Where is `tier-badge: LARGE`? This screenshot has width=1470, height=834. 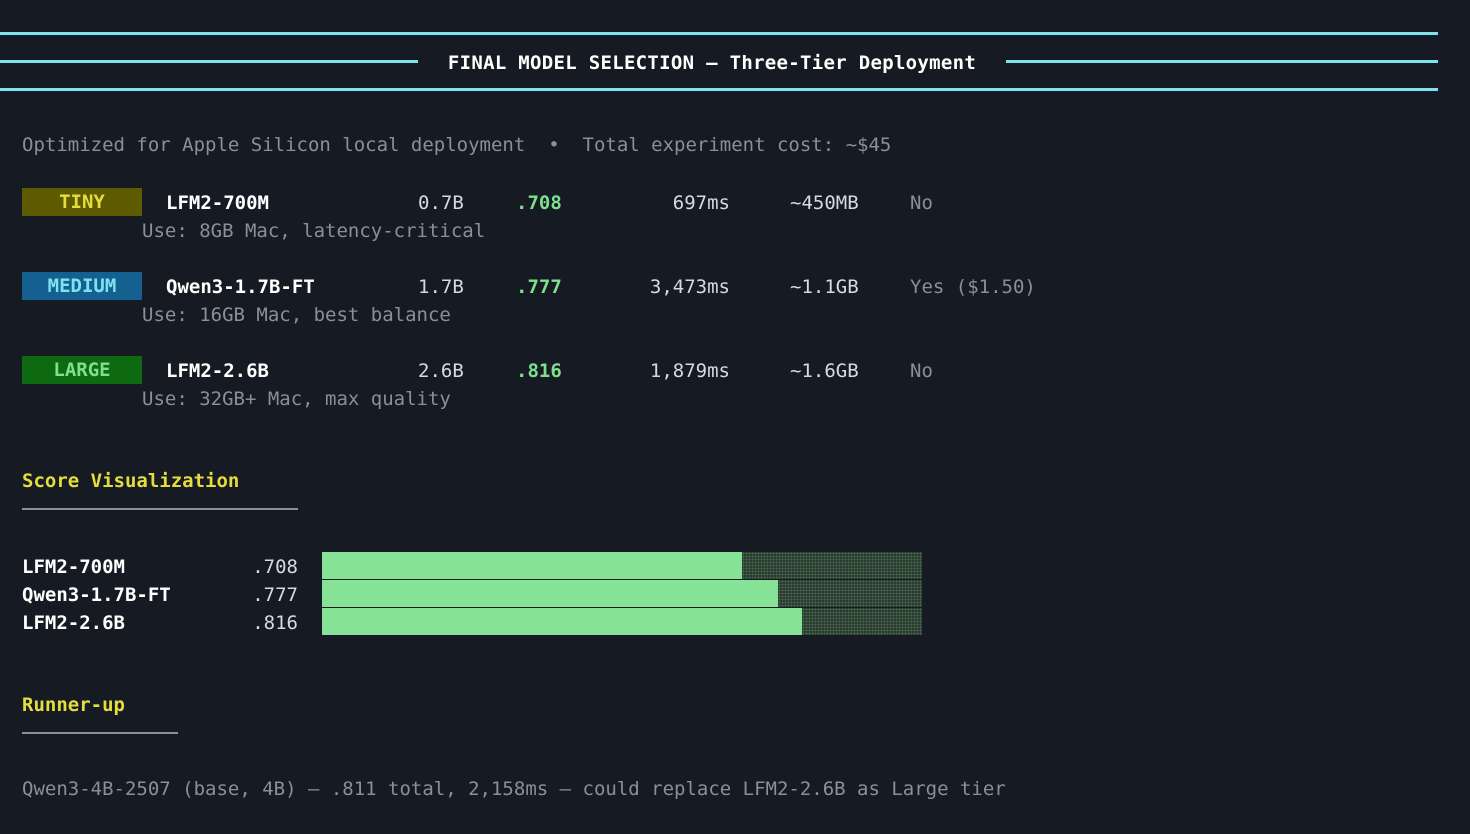 tier-badge: LARGE is located at coordinates (82, 370).